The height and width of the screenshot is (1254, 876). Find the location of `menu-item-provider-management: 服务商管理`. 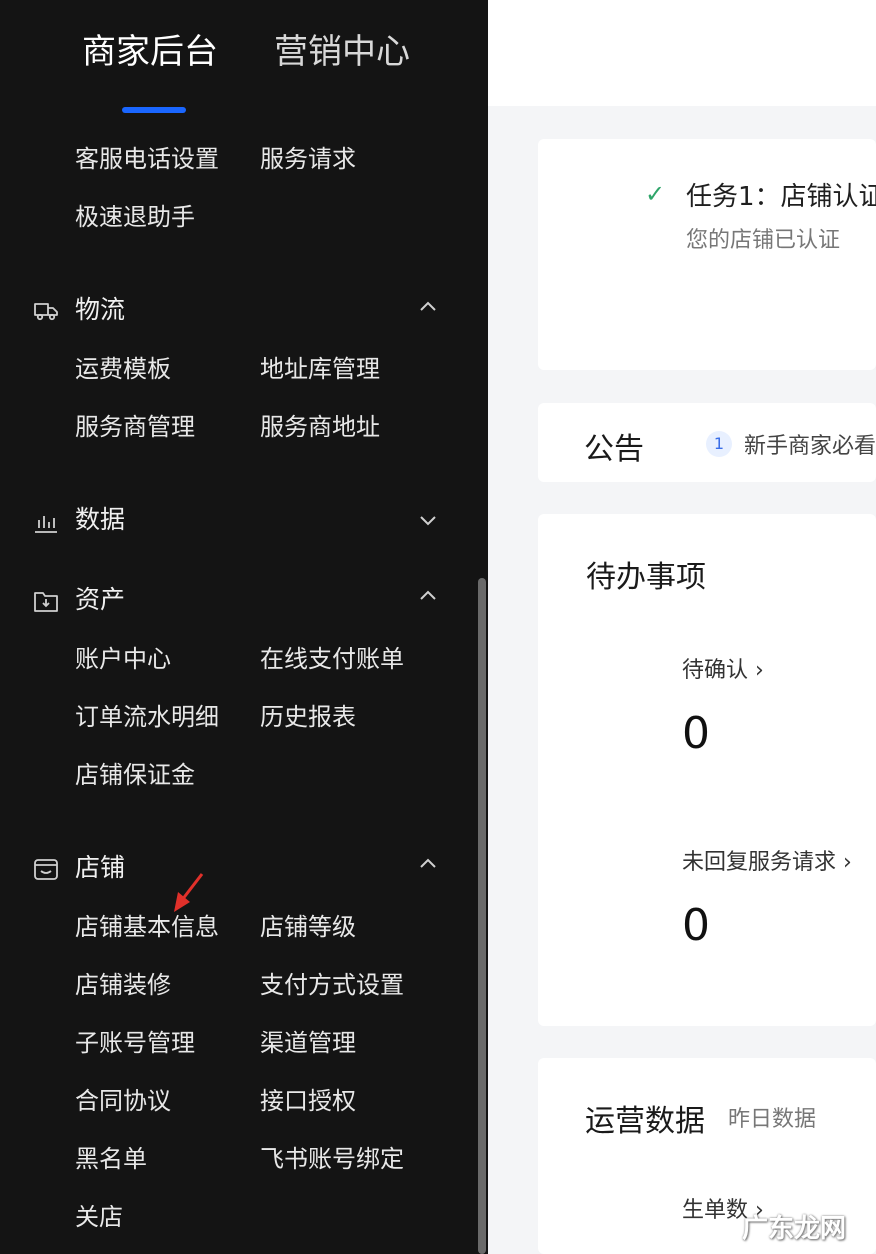

menu-item-provider-management: 服务商管理 is located at coordinates (135, 427).